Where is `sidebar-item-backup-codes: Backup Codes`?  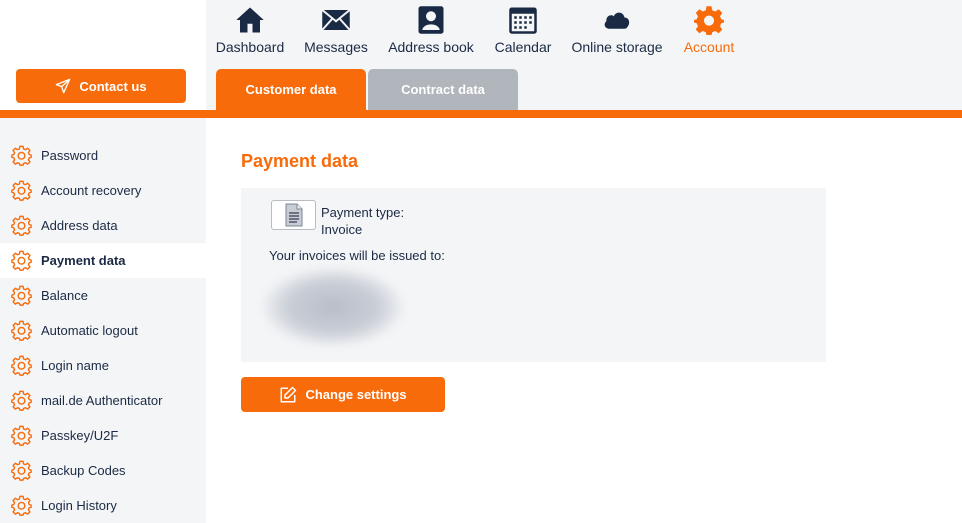 sidebar-item-backup-codes: Backup Codes is located at coordinates (103, 470).